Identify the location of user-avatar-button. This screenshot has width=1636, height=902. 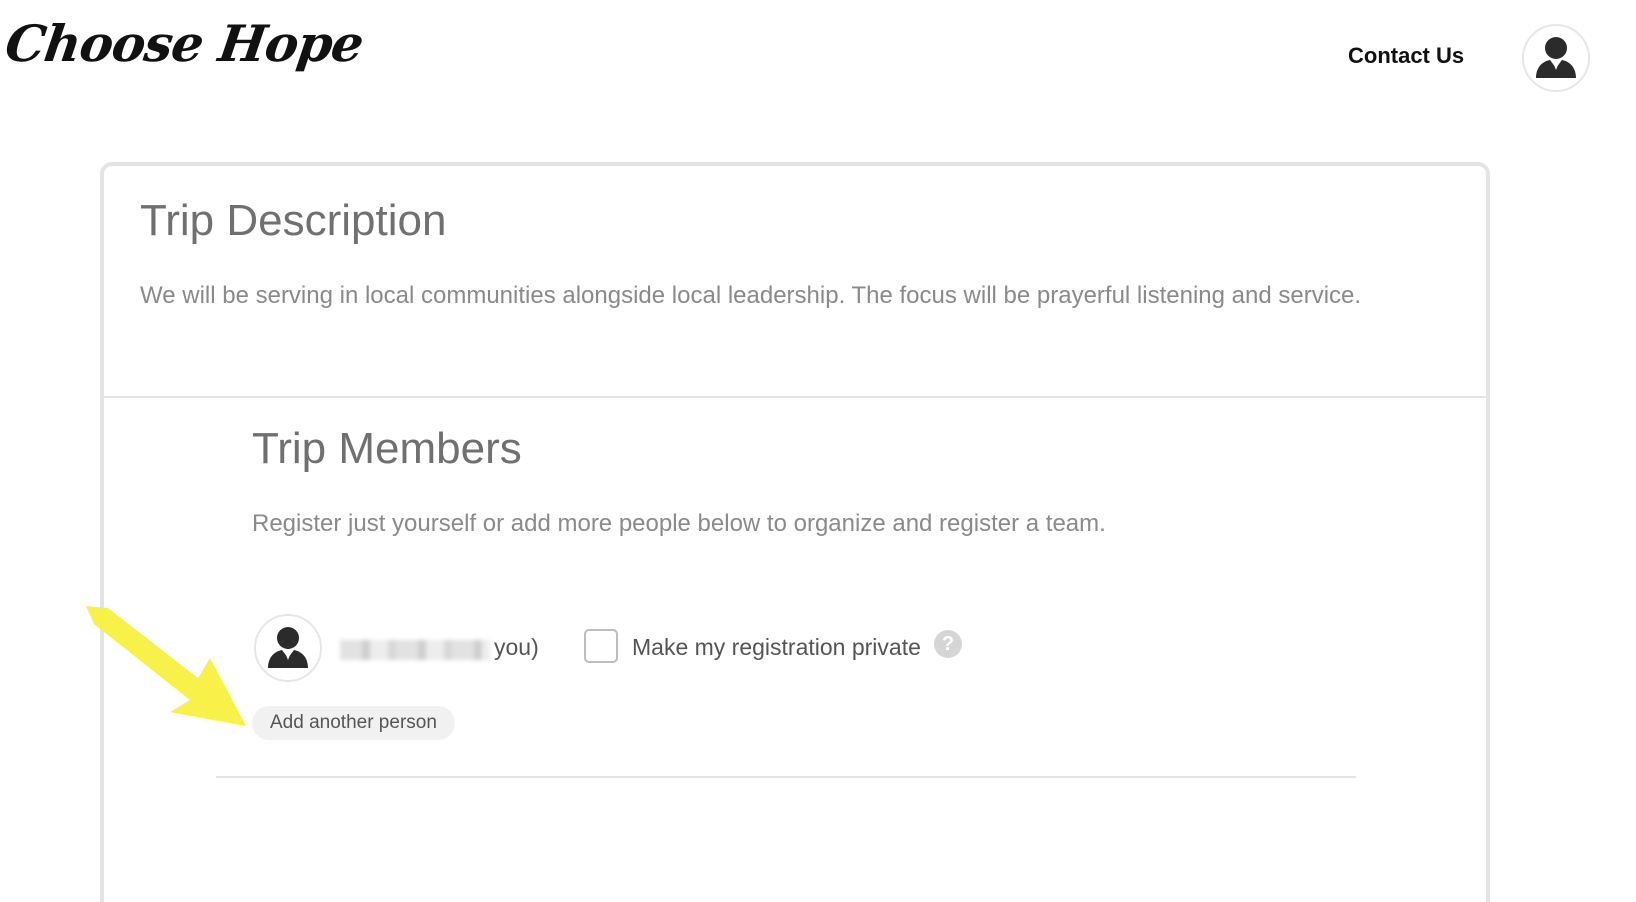
(1556, 58).